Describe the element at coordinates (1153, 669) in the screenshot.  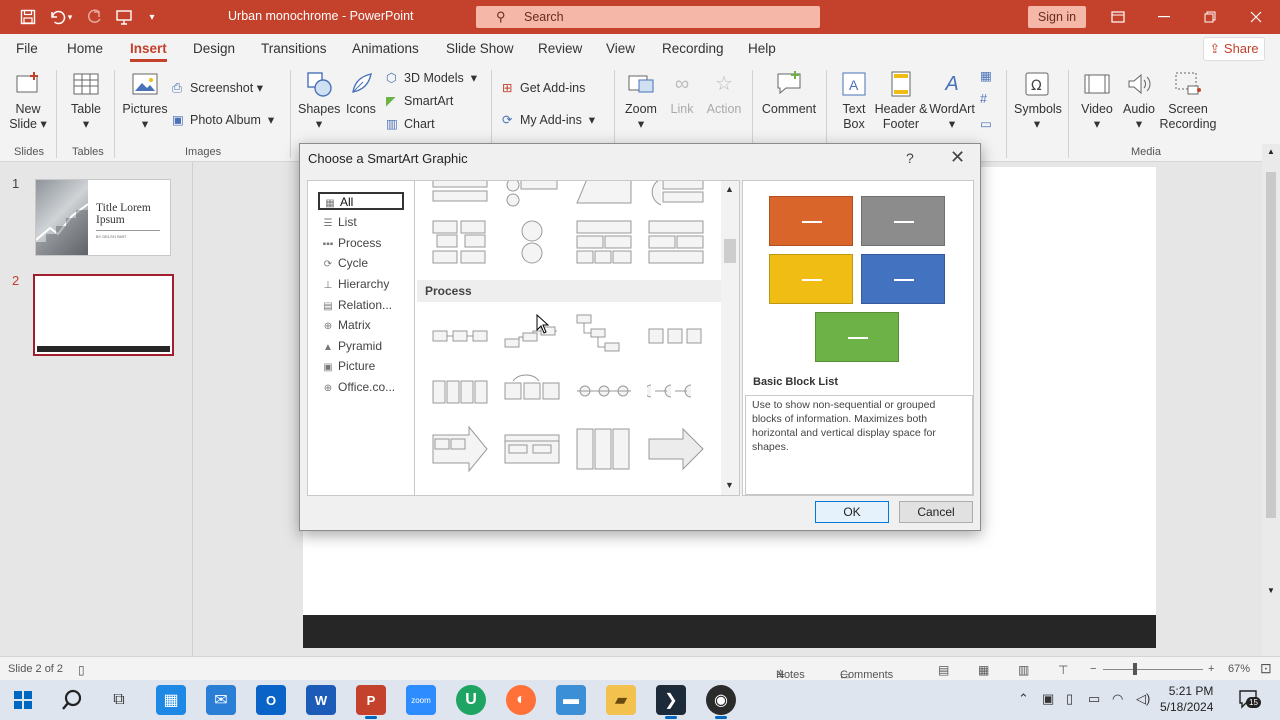
I see `zoom-slider-track` at that location.